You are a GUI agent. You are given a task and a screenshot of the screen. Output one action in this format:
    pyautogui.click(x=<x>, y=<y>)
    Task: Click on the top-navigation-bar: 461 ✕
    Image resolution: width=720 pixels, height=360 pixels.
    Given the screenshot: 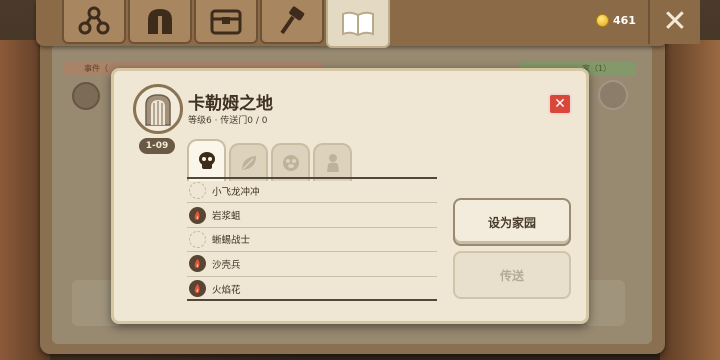 What is the action you would take?
    pyautogui.click(x=368, y=24)
    